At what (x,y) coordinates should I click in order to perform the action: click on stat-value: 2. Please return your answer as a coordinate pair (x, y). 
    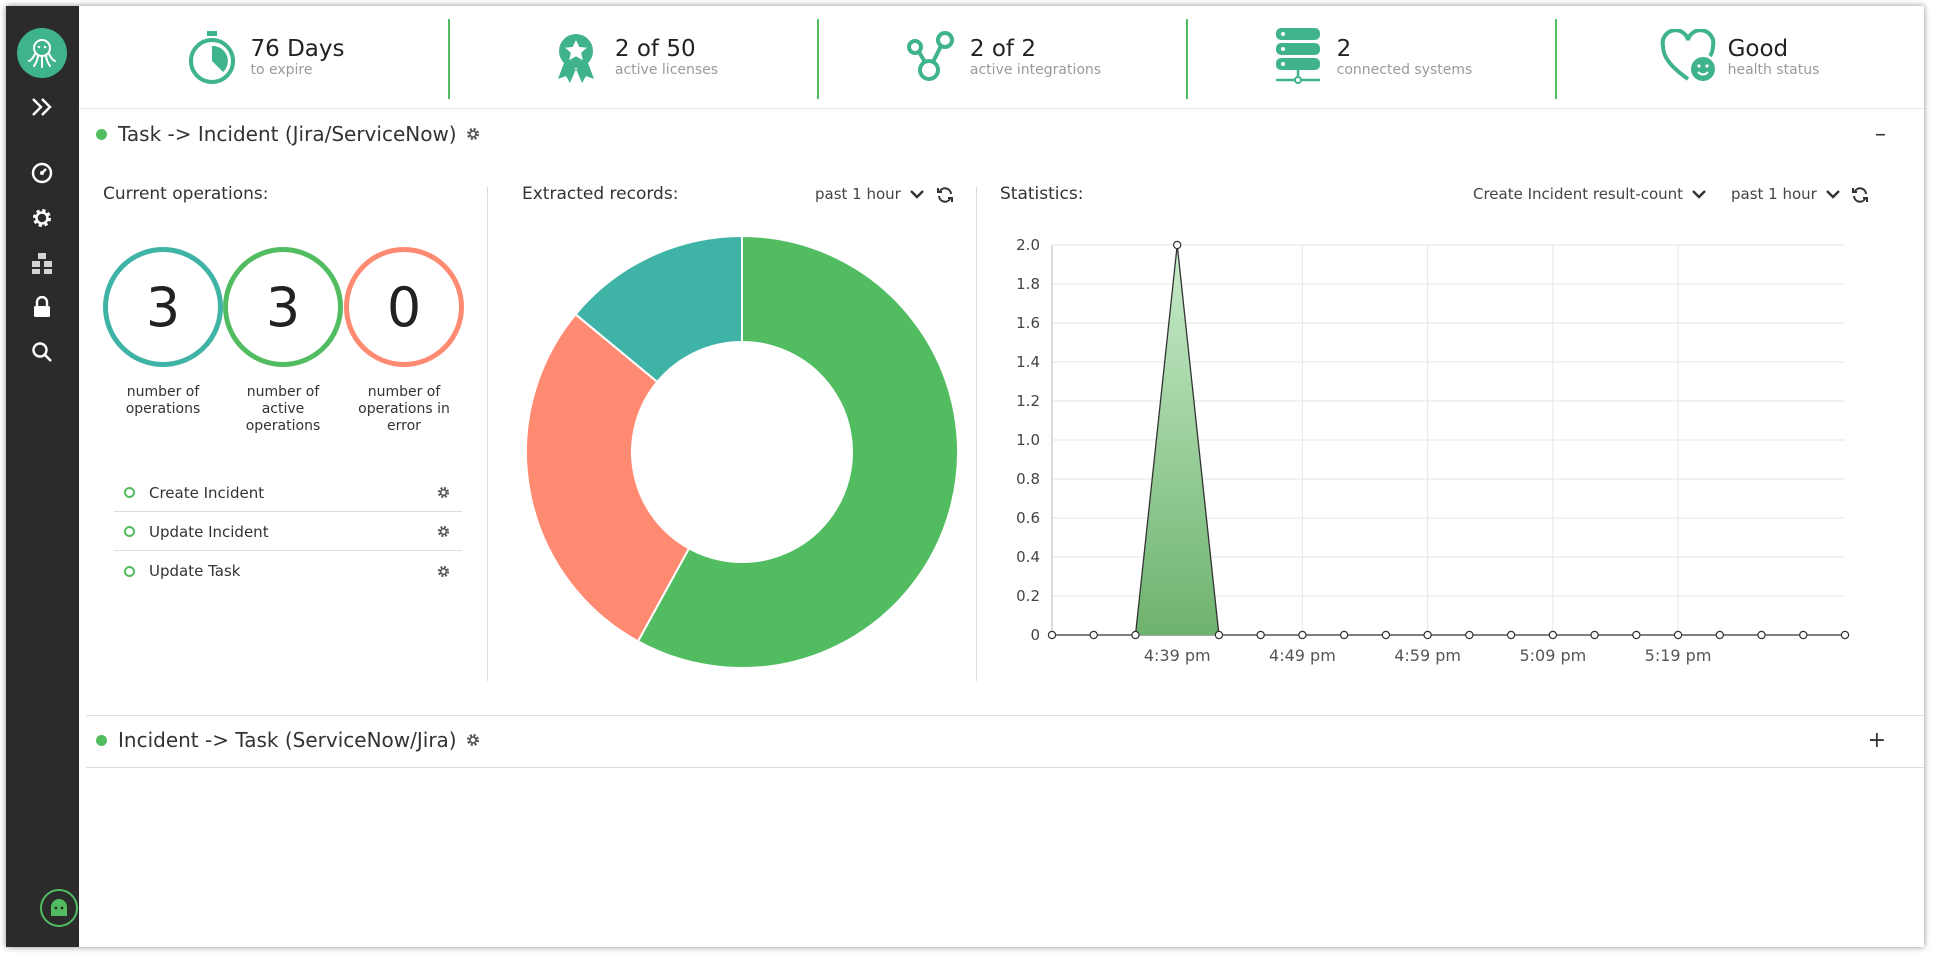
    Looking at the image, I should click on (1344, 48).